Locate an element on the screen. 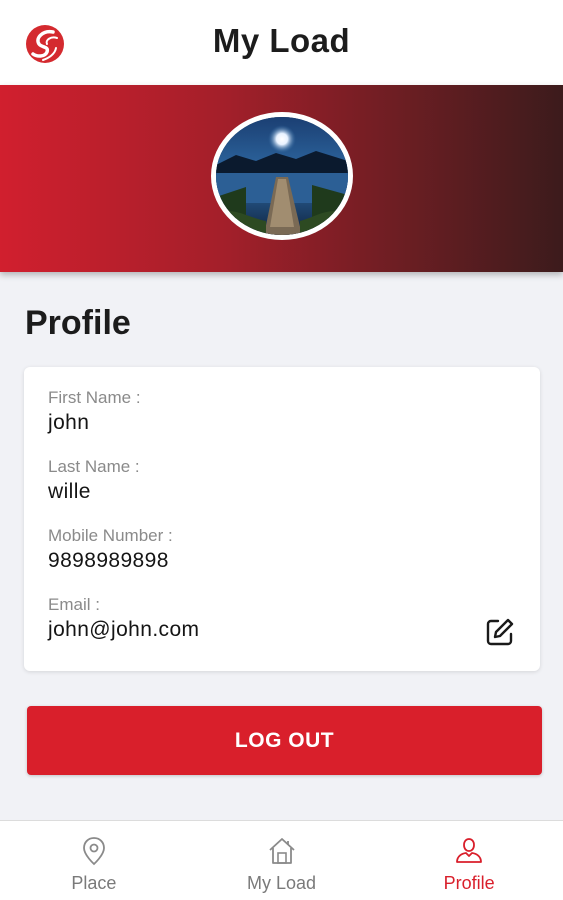 The image size is (563, 900). user-icon is located at coordinates (469, 850).